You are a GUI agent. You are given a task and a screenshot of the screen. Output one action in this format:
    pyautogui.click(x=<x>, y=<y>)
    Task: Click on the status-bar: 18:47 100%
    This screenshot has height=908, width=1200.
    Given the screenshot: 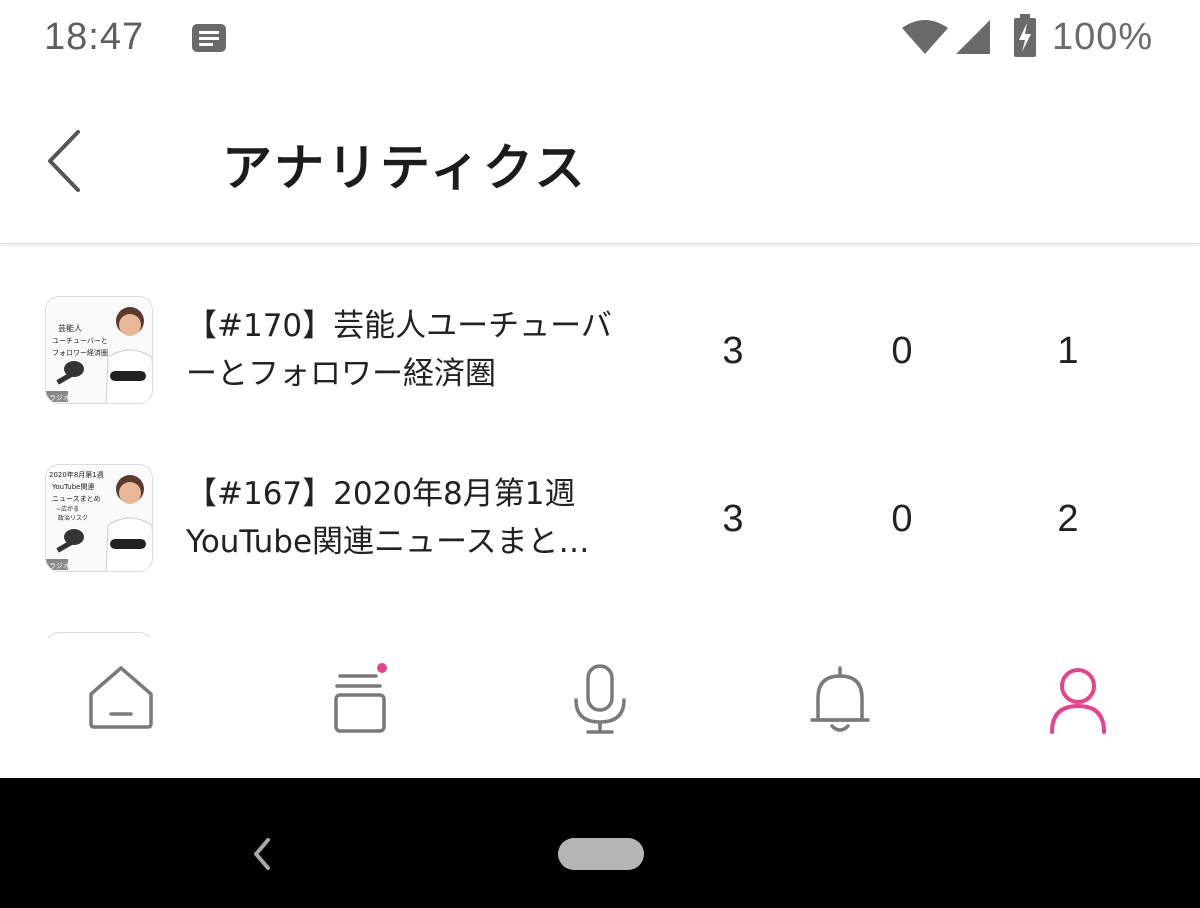 What is the action you would take?
    pyautogui.click(x=600, y=40)
    